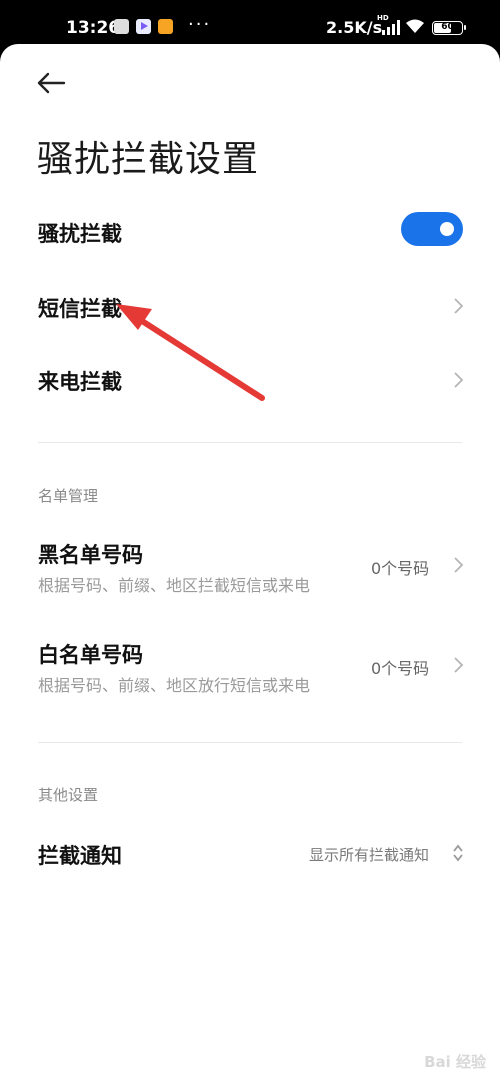  I want to click on chevron-updown-icon, so click(458, 853).